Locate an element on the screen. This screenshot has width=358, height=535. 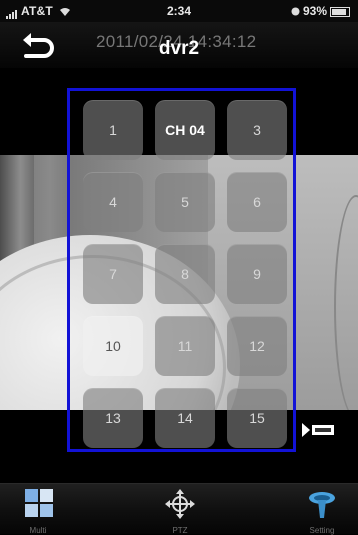
battery-icon is located at coordinates (340, 11).